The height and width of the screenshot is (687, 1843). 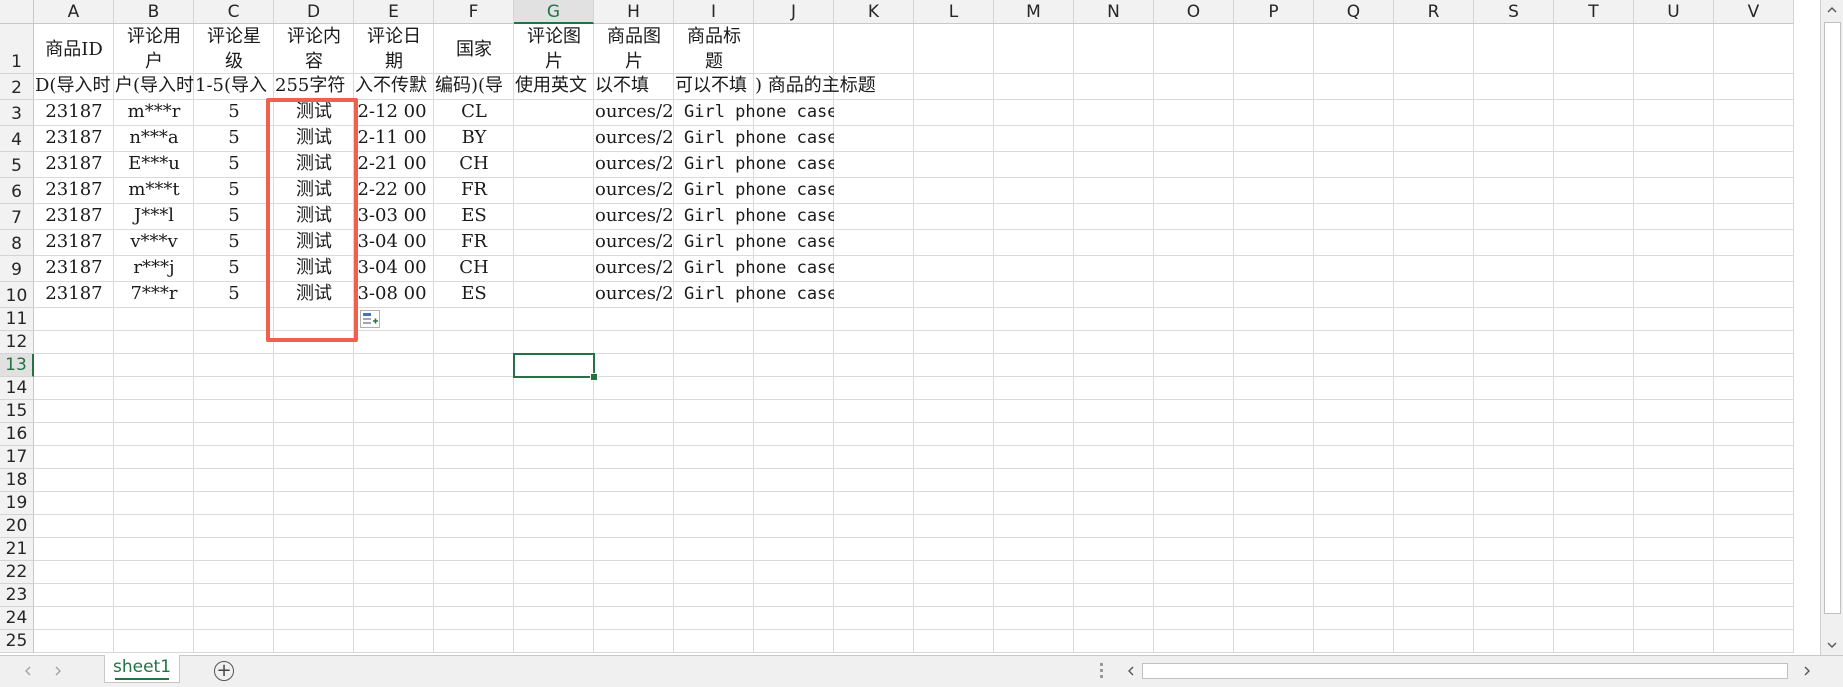 I want to click on scroll-left-icon, so click(x=1130, y=671).